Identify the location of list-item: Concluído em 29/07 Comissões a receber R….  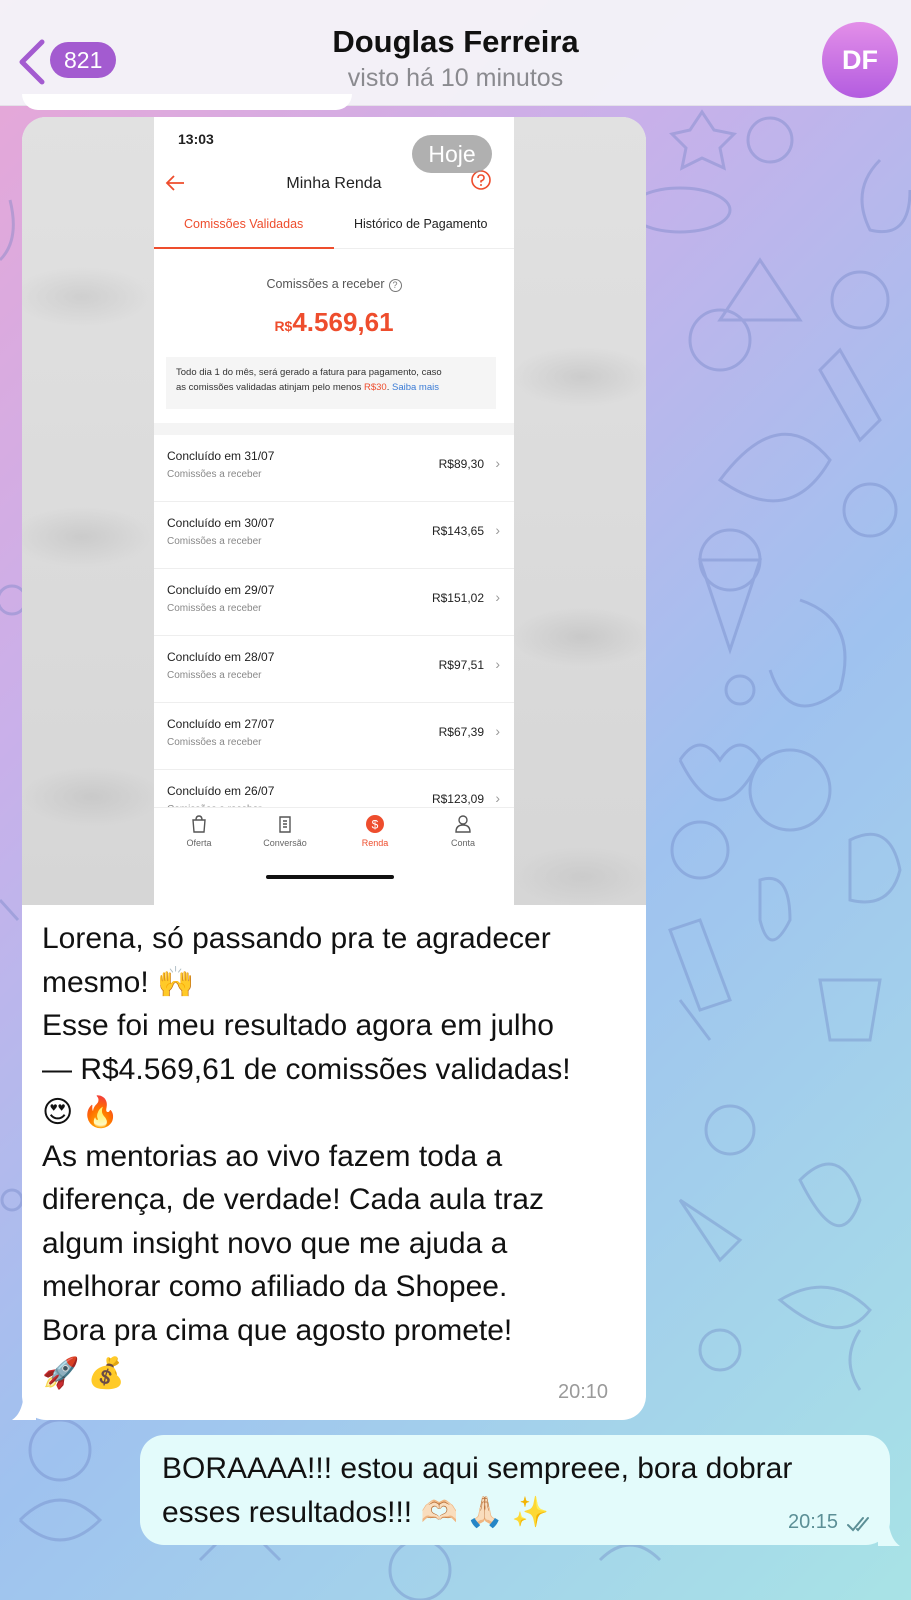
(334, 602).